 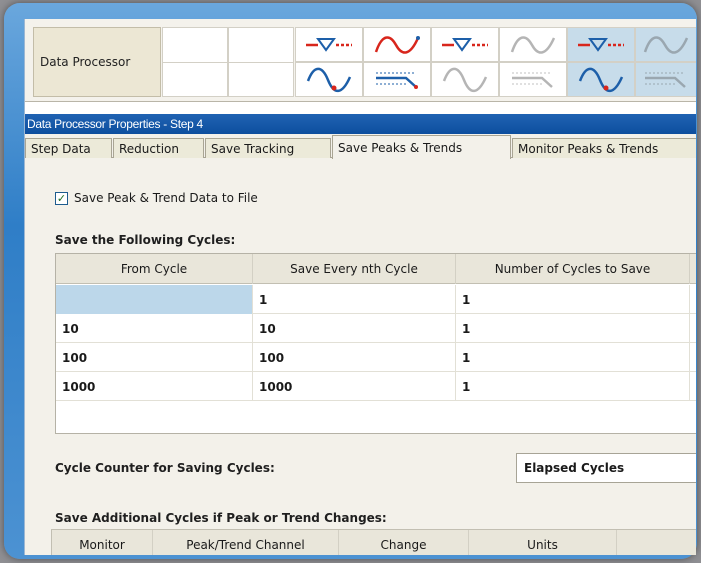 I want to click on cycle-counter-label: Cycle Counter for Saving Cycles:, so click(x=165, y=468).